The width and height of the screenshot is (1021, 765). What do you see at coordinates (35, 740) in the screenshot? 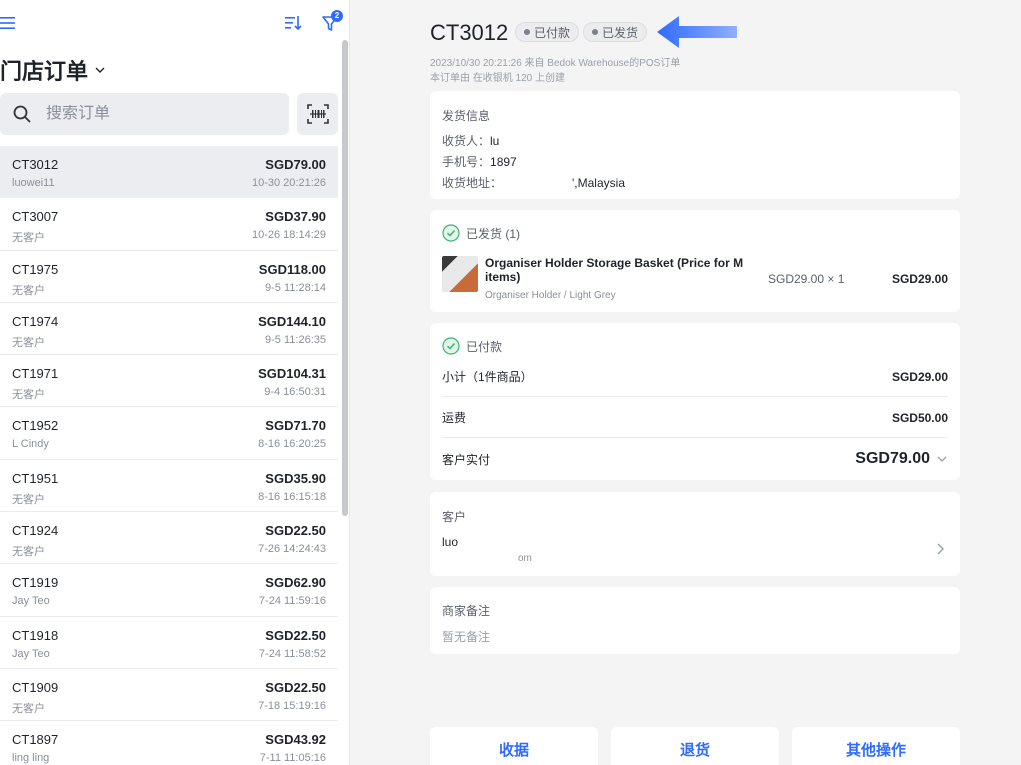
I see `order-row-id: CT1897` at bounding box center [35, 740].